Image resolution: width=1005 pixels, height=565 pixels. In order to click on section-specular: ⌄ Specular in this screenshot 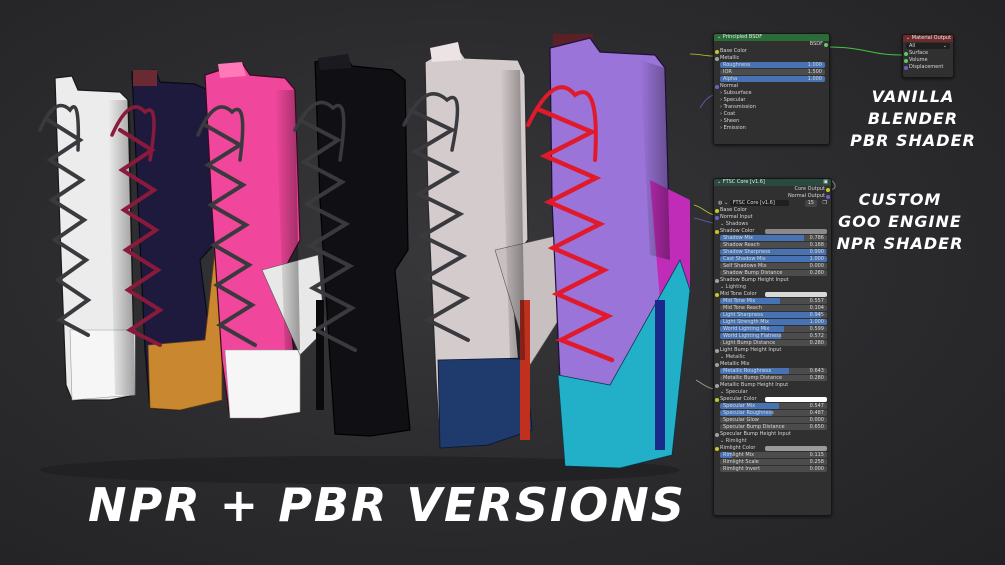, I will do `click(772, 392)`.